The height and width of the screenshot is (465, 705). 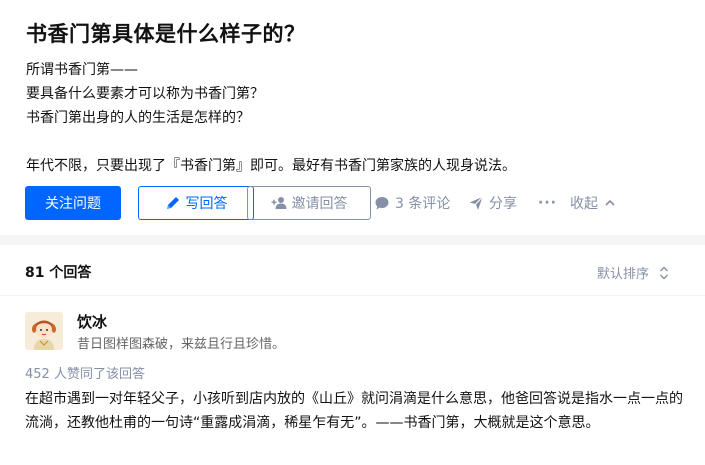 What do you see at coordinates (145, 94) in the screenshot?
I see `description-line: 要具备什么要素才可以称为书香门第？` at bounding box center [145, 94].